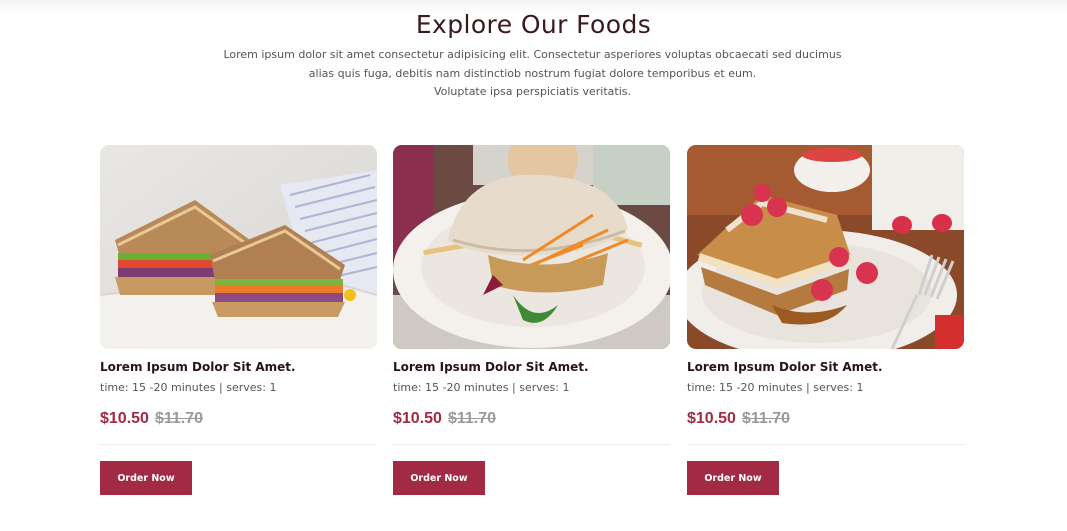  Describe the element at coordinates (533, 24) in the screenshot. I see `section-title: Explore Our Foods` at that location.